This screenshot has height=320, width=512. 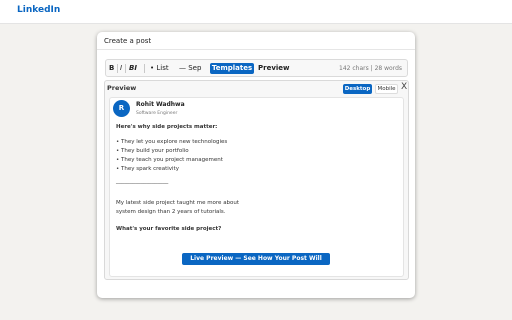 What do you see at coordinates (357, 89) in the screenshot?
I see `desktop-toggle: Desktop` at bounding box center [357, 89].